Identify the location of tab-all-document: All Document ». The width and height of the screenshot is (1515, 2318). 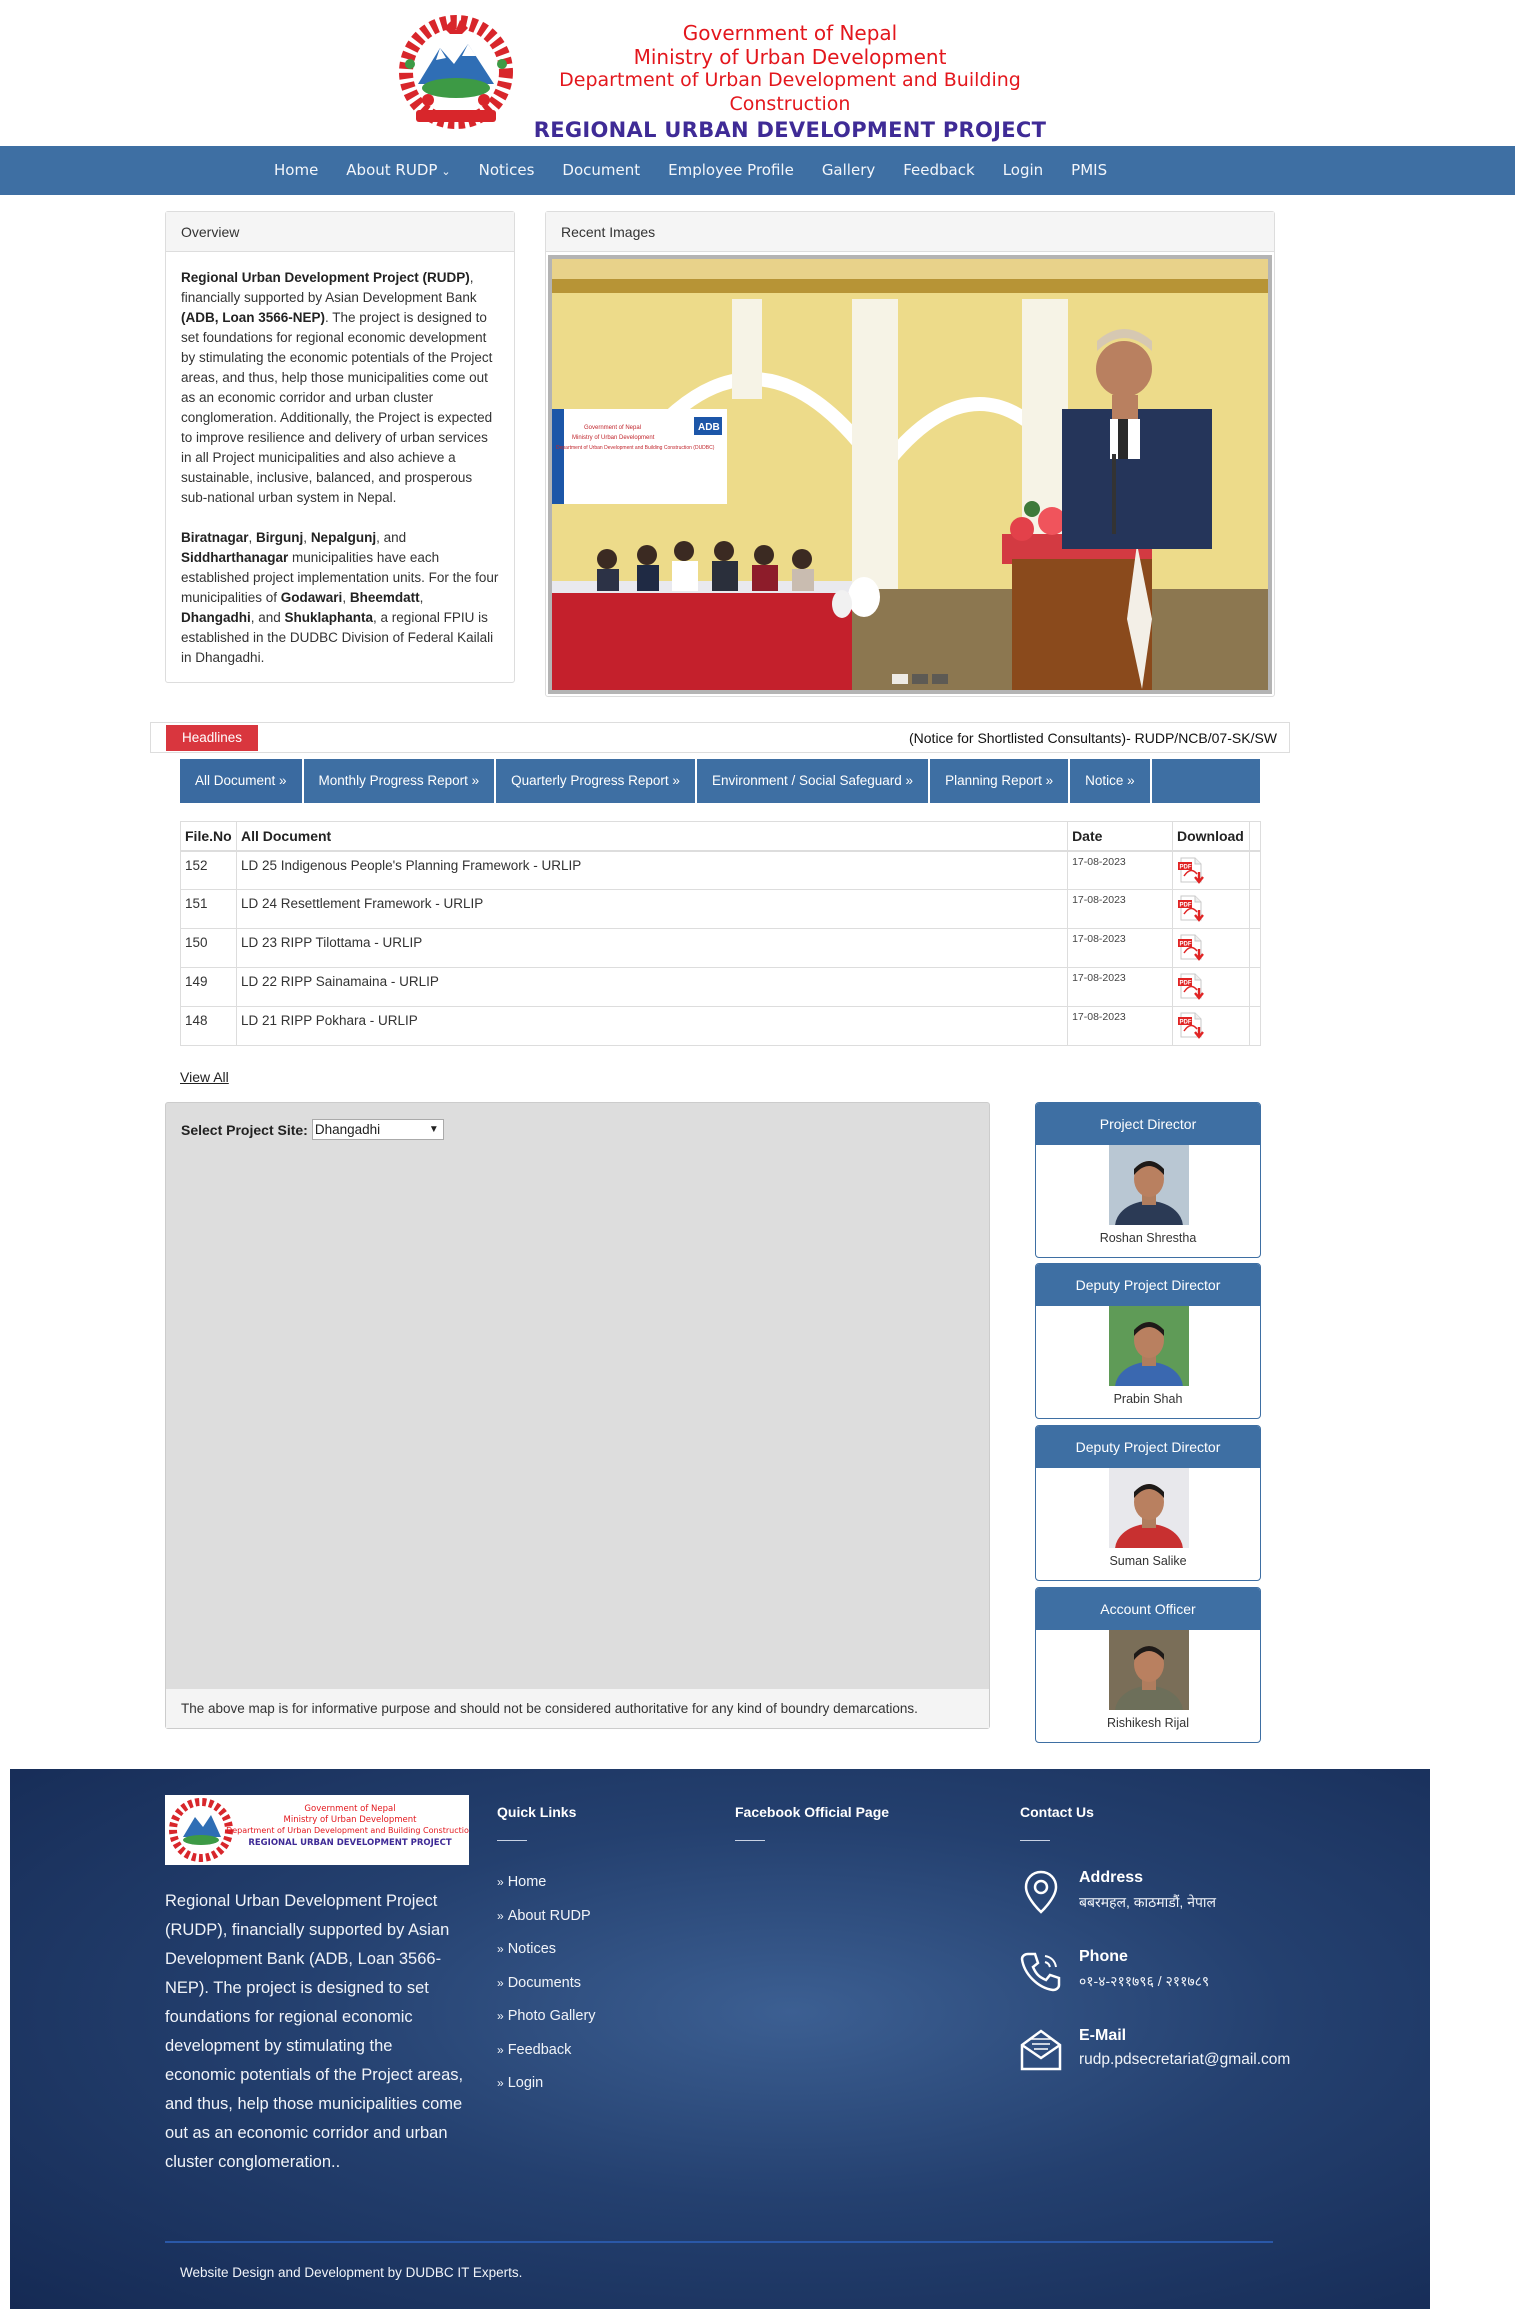
(242, 781).